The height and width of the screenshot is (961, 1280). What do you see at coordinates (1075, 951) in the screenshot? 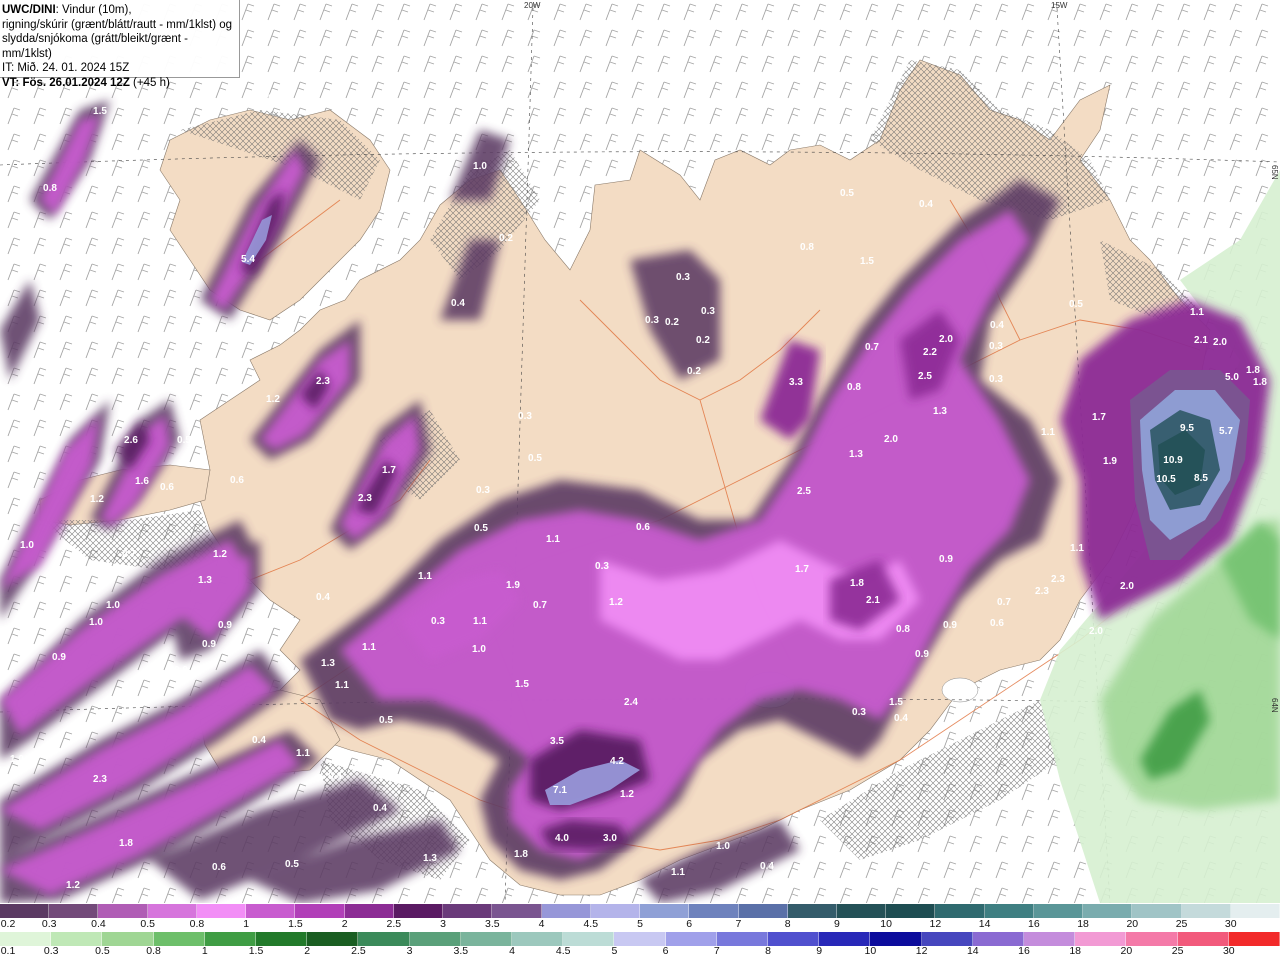
I see `legend-label: 18` at bounding box center [1075, 951].